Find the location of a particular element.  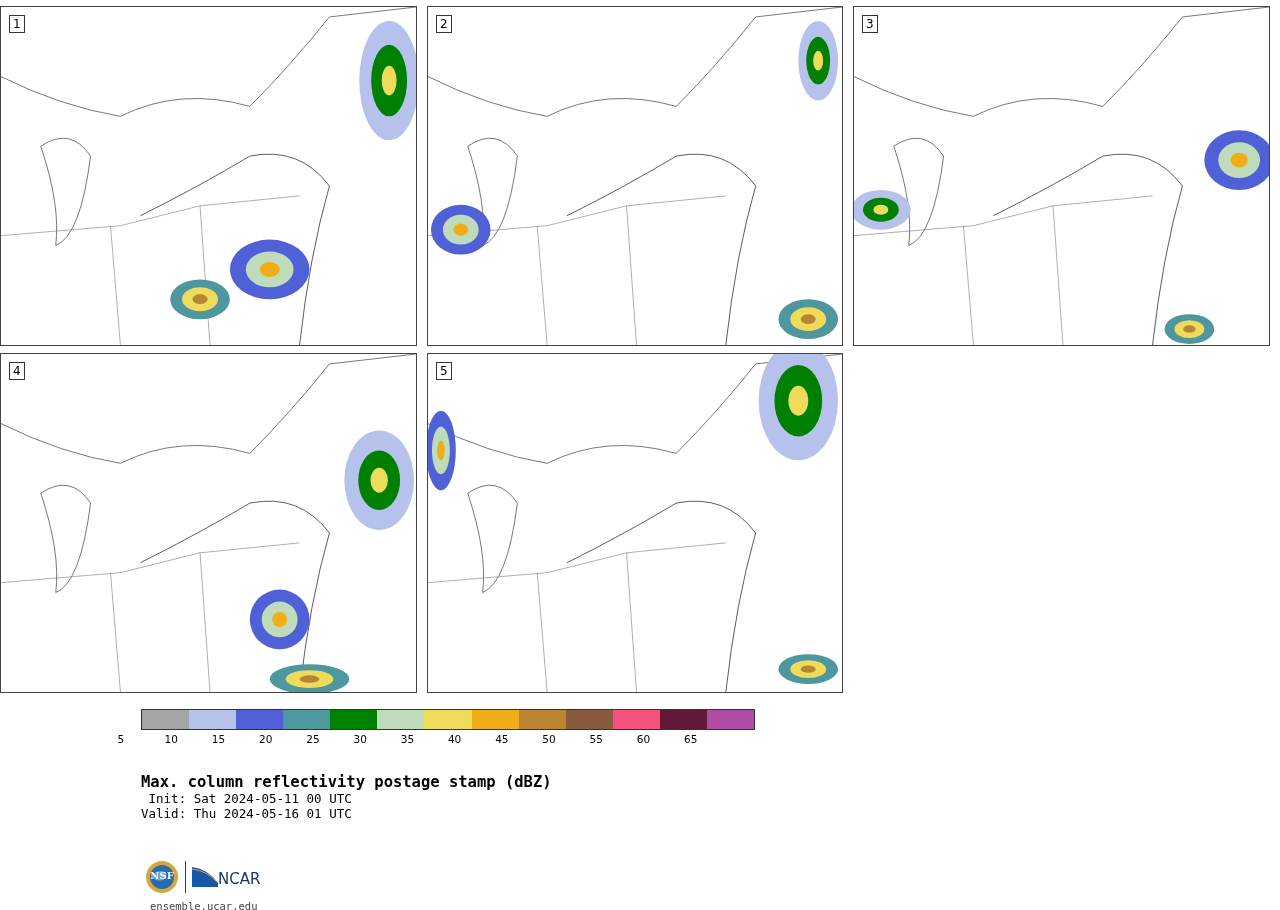

tick-label: 60 is located at coordinates (643, 739).